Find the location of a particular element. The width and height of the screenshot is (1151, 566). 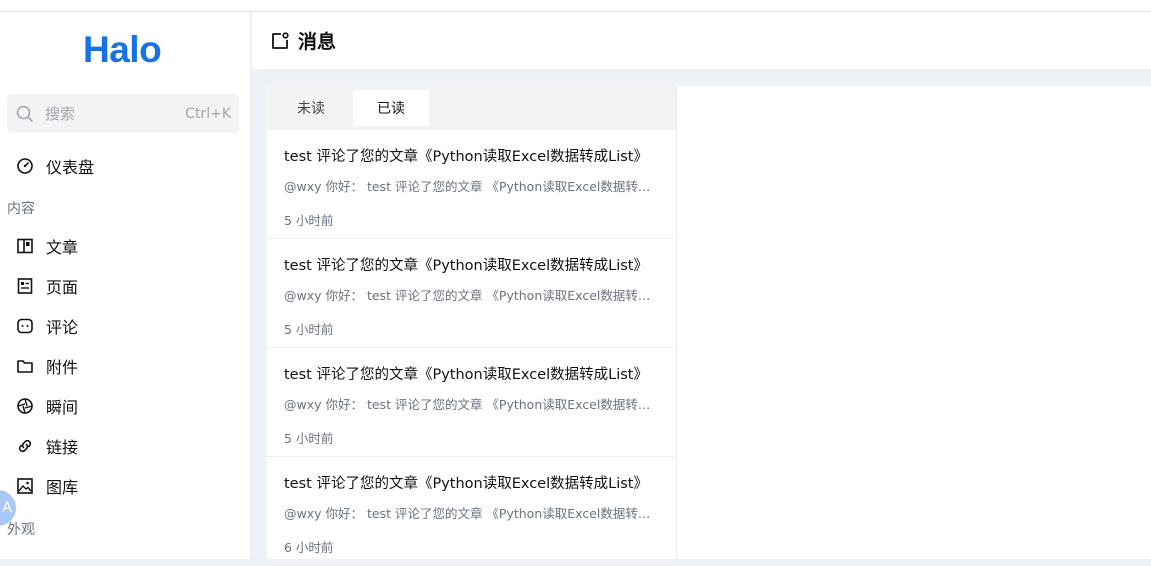

sidebar-item-label: 评论 is located at coordinates (62, 327).